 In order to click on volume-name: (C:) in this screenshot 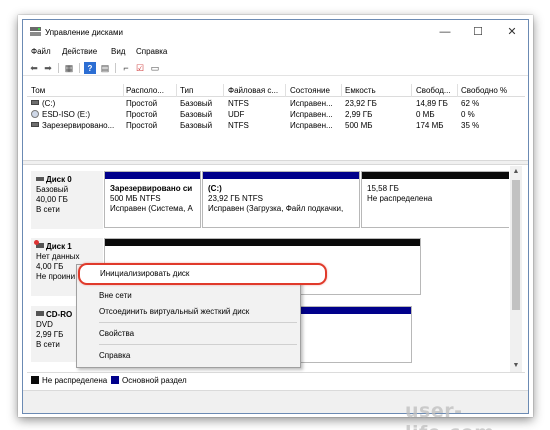, I will do `click(49, 103)`.